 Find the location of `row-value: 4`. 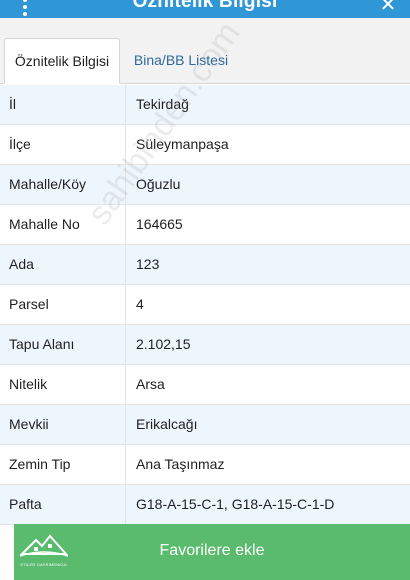

row-value: 4 is located at coordinates (140, 304).